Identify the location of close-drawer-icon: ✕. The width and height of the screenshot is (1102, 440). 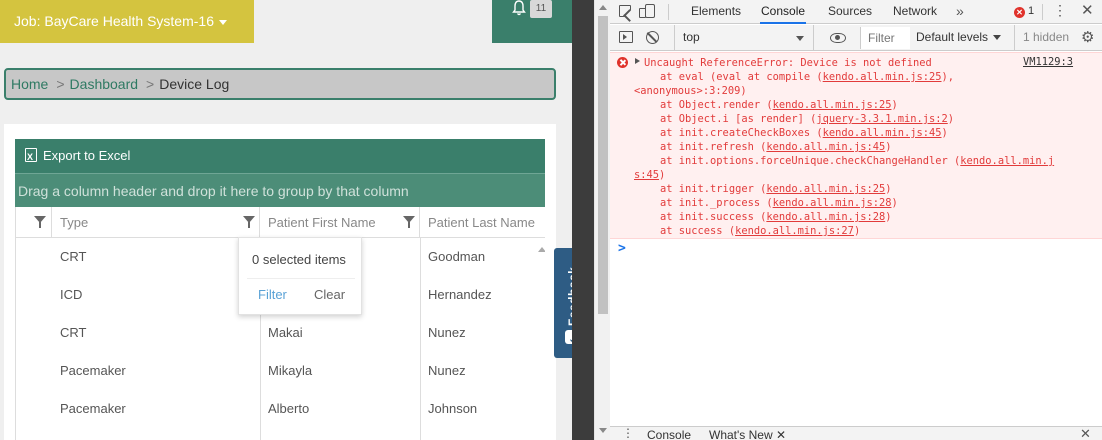
(1085, 433).